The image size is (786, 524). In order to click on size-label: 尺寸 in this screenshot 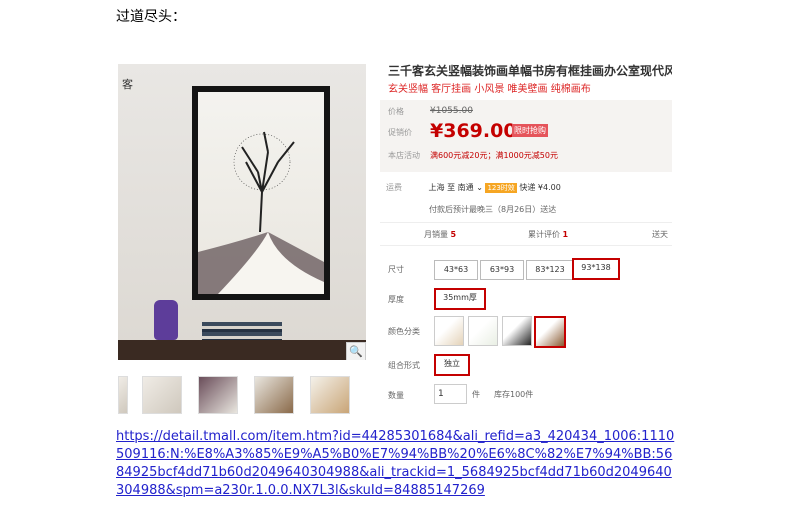, I will do `click(396, 269)`.